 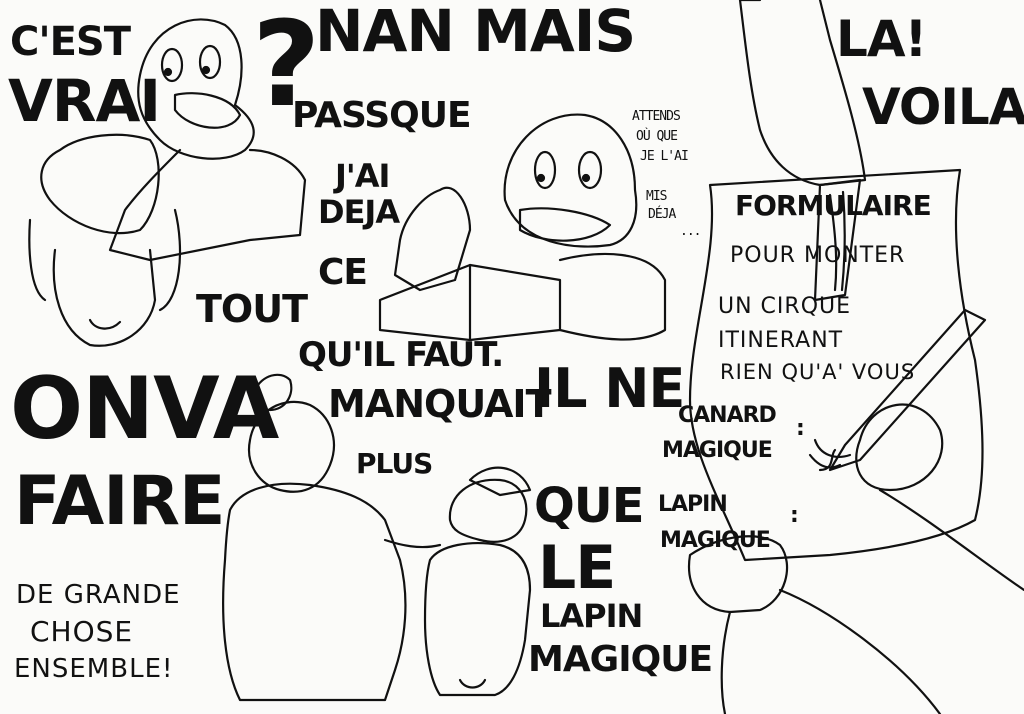 I want to click on deja-text: DEJA, so click(x=359, y=212).